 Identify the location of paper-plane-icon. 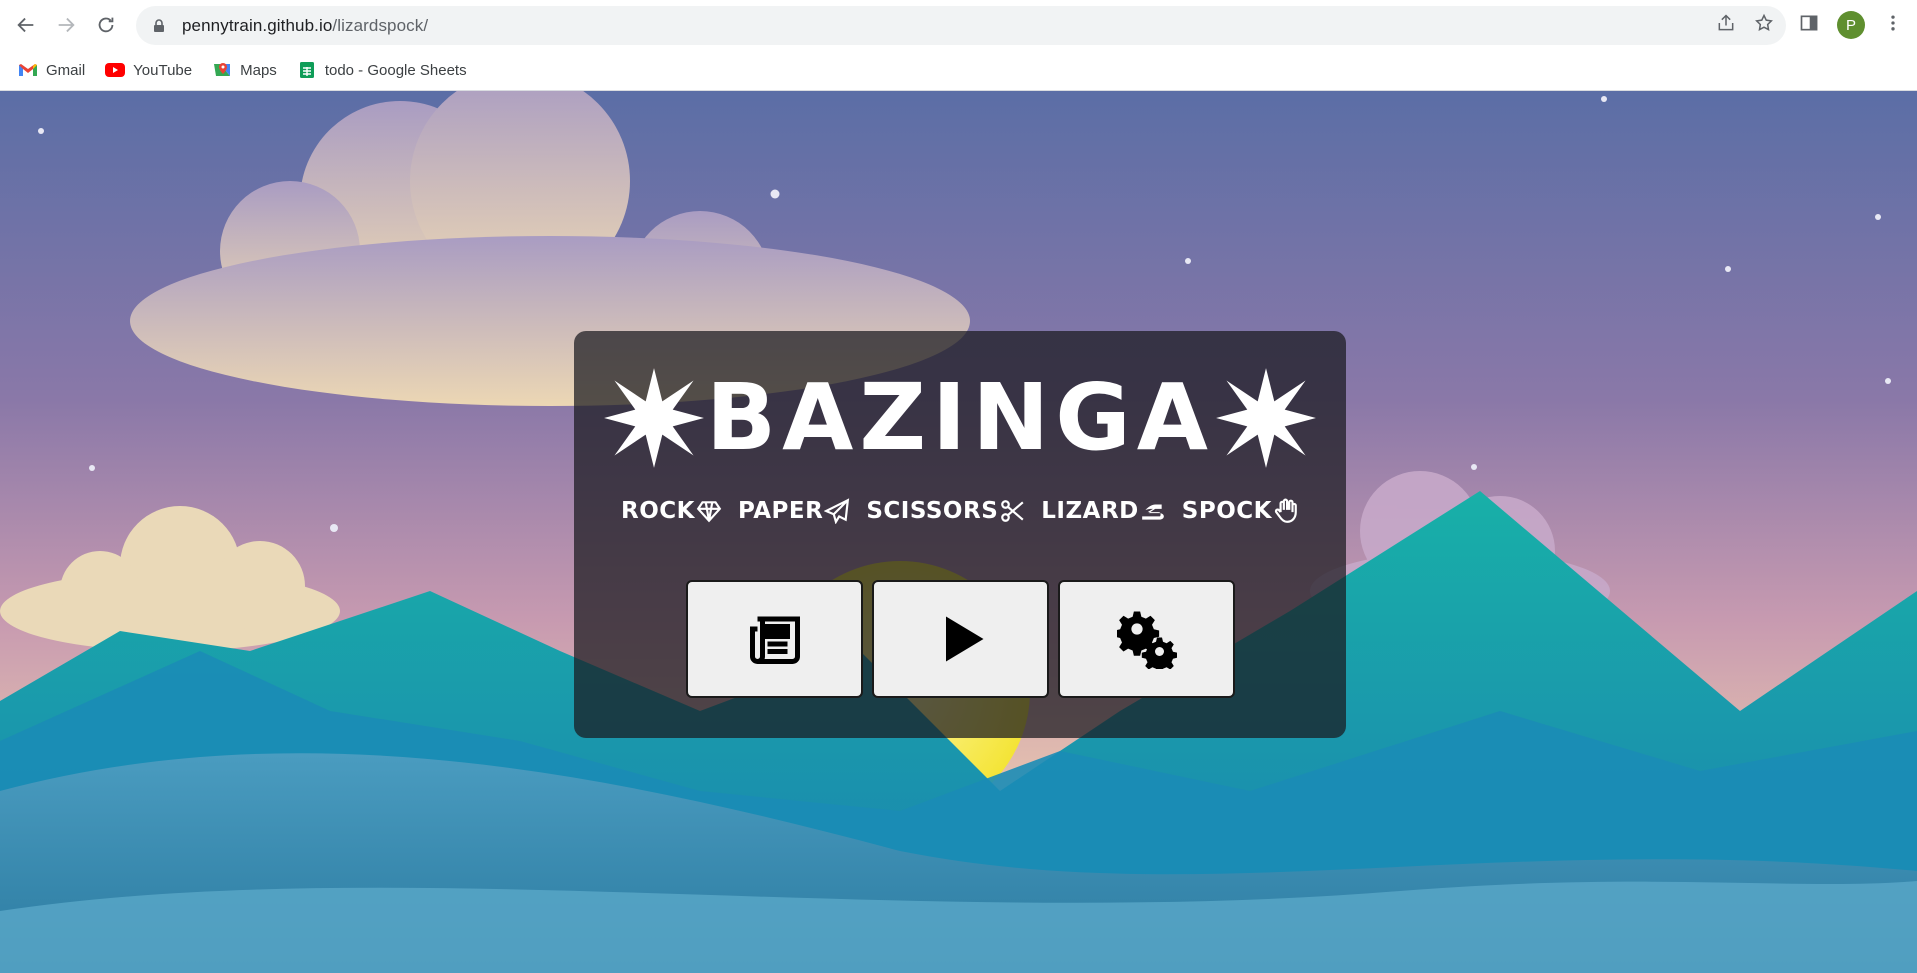
(837, 511).